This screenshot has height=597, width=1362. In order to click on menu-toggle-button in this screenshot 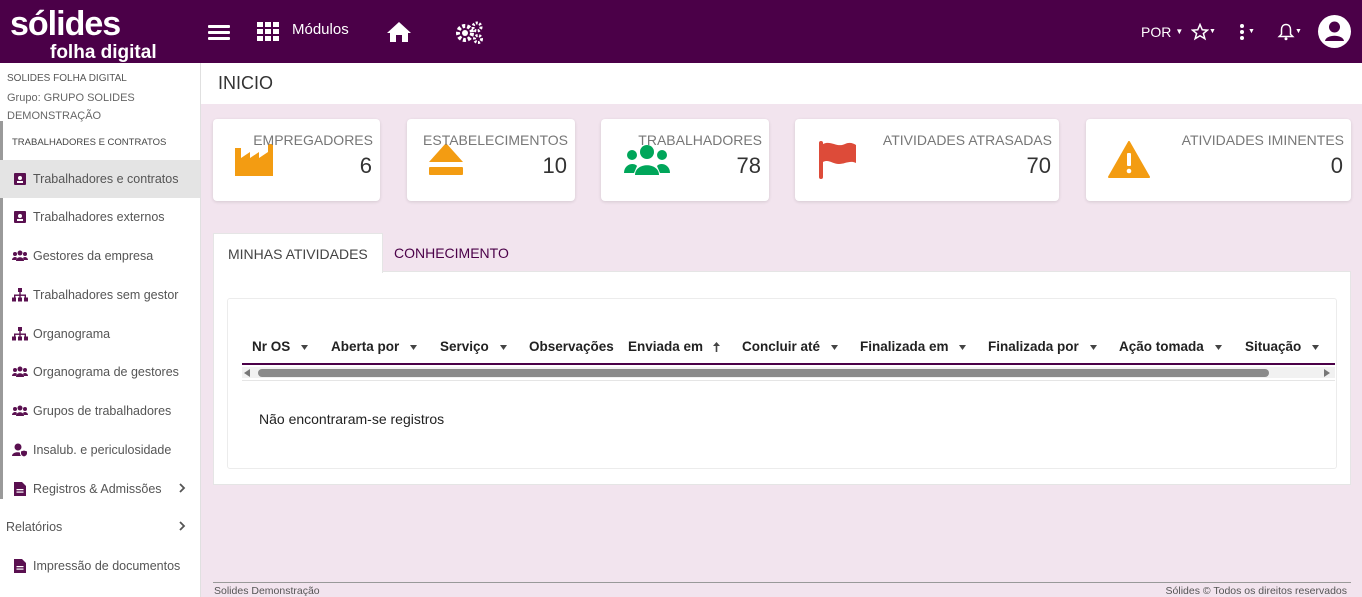, I will do `click(219, 31)`.